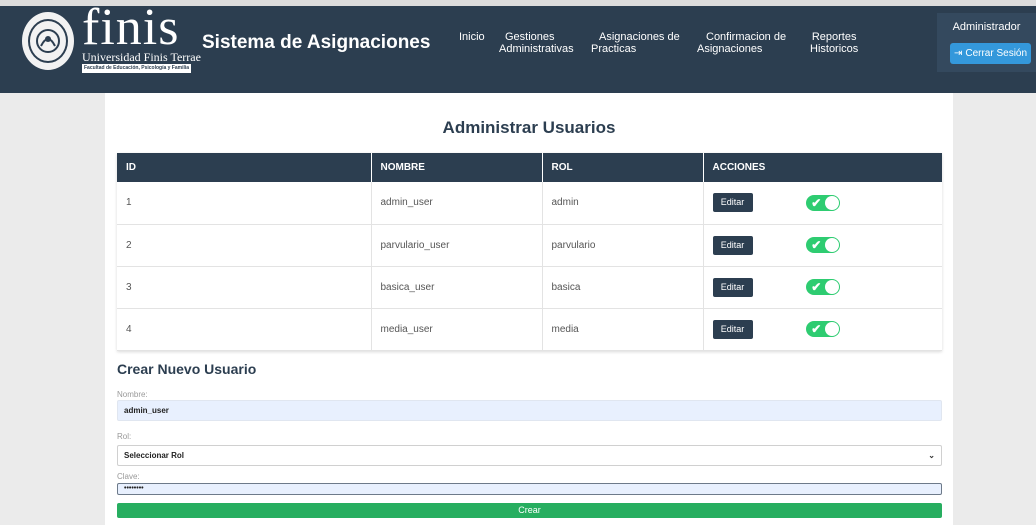 The width and height of the screenshot is (1036, 525). Describe the element at coordinates (834, 49) in the screenshot. I see `nav-reportes-line2: Historicos` at that location.